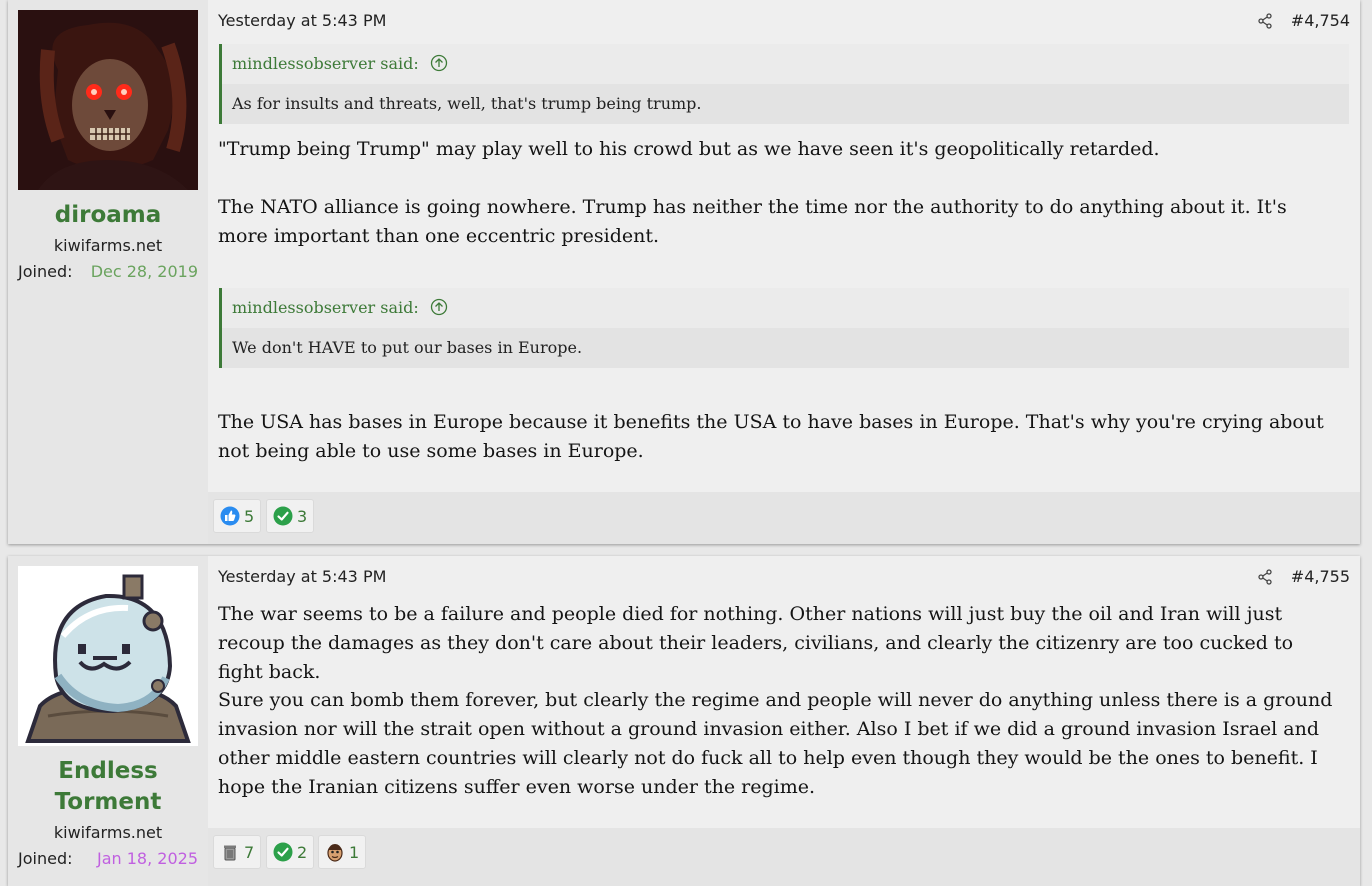  Describe the element at coordinates (784, 857) in the screenshot. I see `reactions-bar: 7 2 1` at that location.